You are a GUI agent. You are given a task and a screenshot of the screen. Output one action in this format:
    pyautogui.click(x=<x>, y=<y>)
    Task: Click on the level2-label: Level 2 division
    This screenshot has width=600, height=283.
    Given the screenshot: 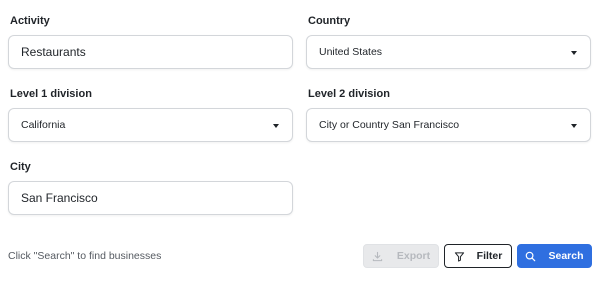 What is the action you would take?
    pyautogui.click(x=349, y=94)
    